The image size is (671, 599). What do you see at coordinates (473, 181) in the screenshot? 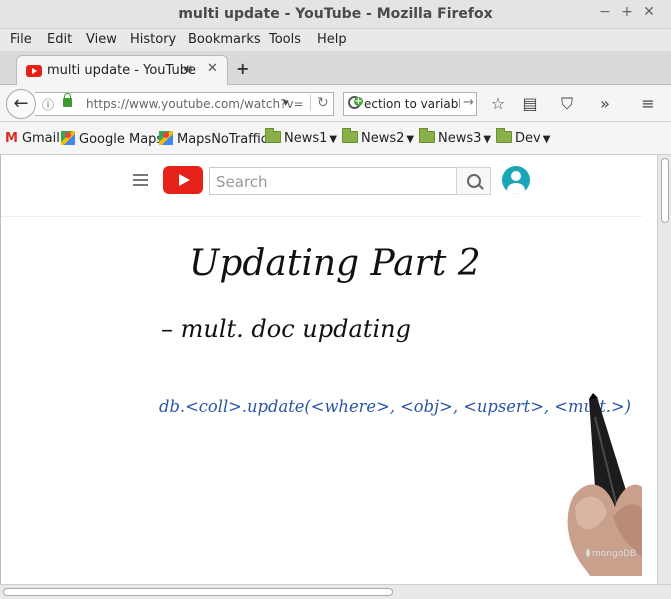
I see `youtube-search-button` at bounding box center [473, 181].